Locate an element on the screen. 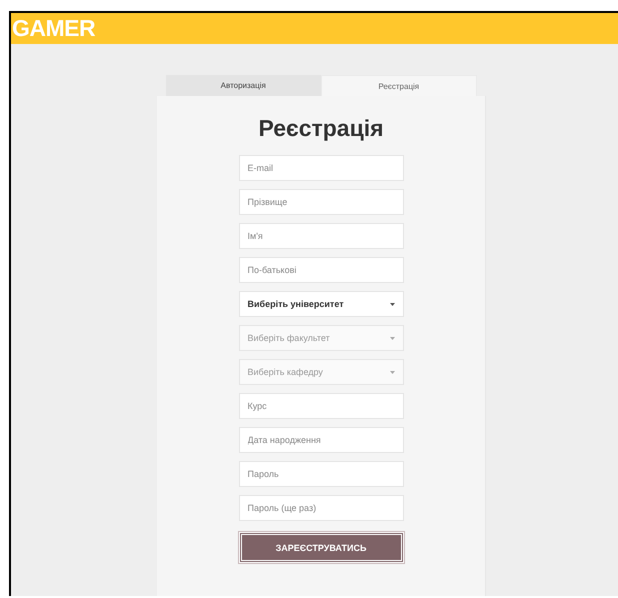  input-field: E-mail is located at coordinates (321, 168).